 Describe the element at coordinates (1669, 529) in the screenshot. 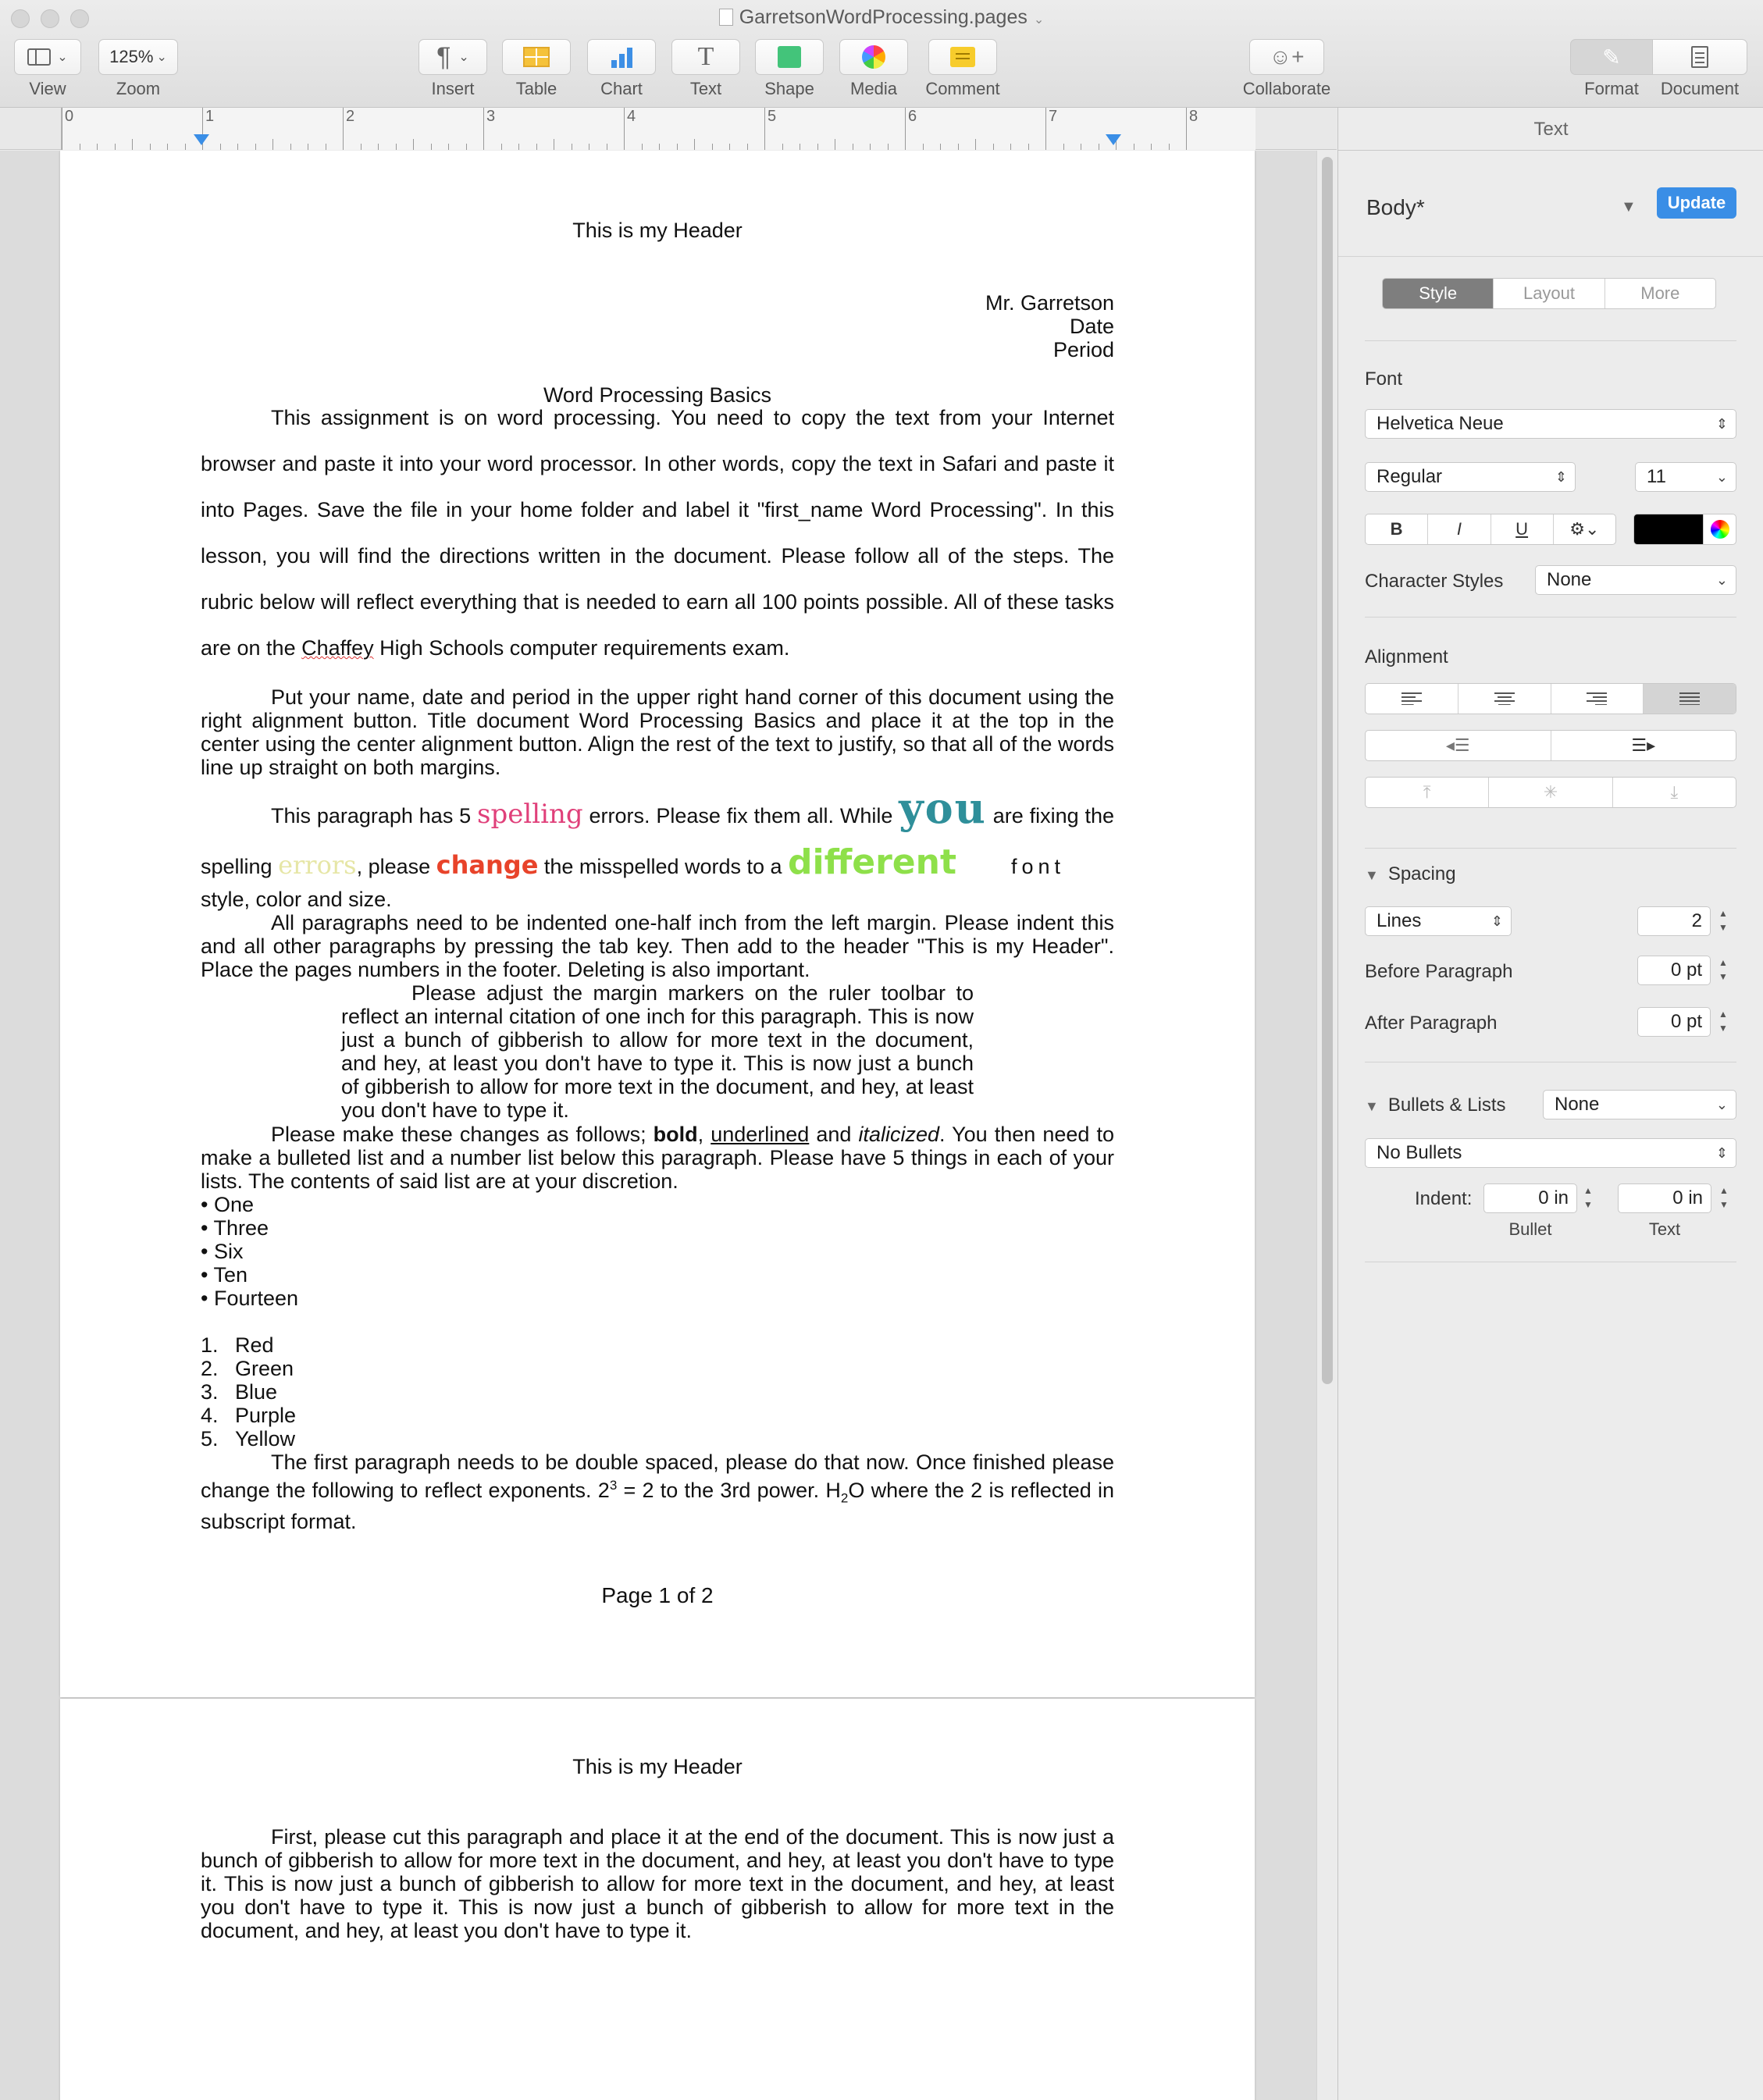

I see `text-color-well` at that location.